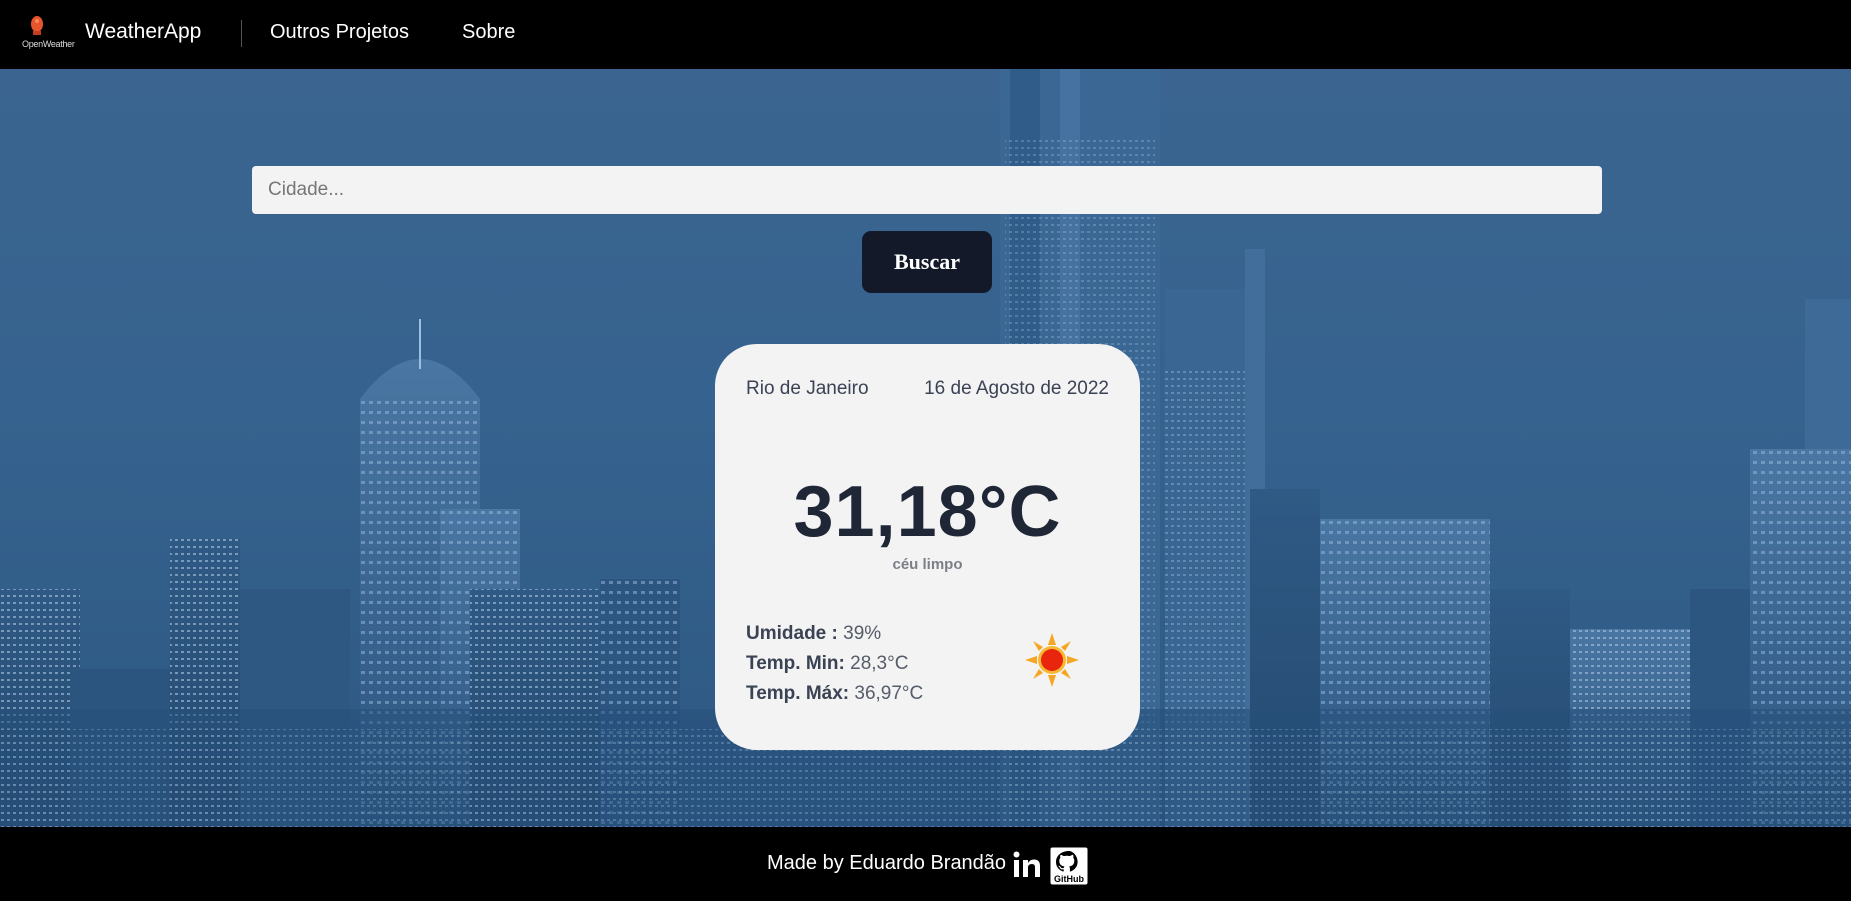 This screenshot has width=1851, height=901. Describe the element at coordinates (37, 25) in the screenshot. I see `openweather-logo-icon` at that location.